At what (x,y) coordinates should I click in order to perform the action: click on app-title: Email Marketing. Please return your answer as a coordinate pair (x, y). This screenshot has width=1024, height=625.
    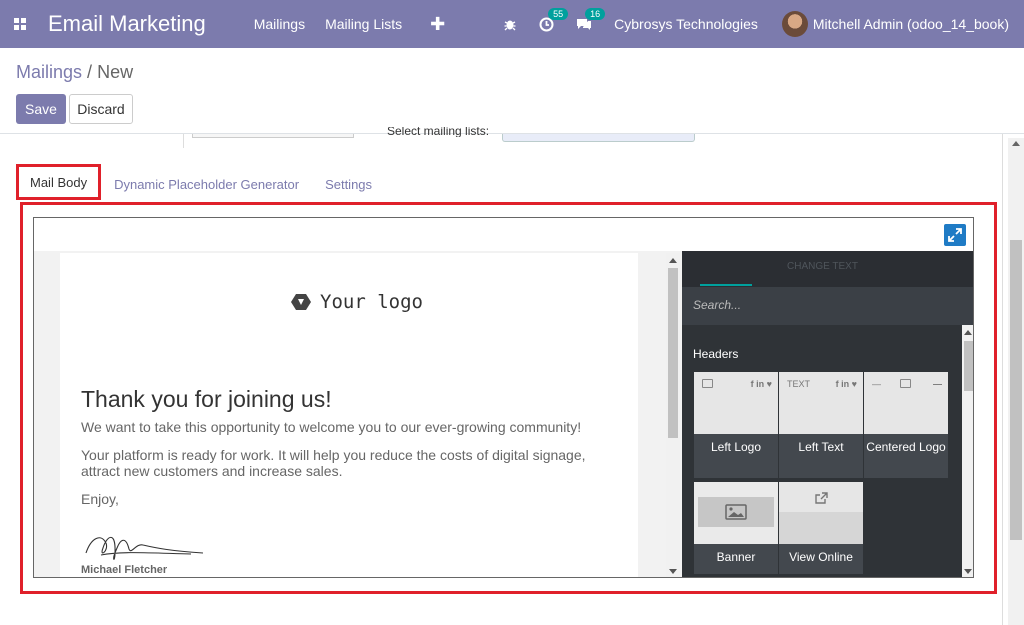
    Looking at the image, I should click on (127, 24).